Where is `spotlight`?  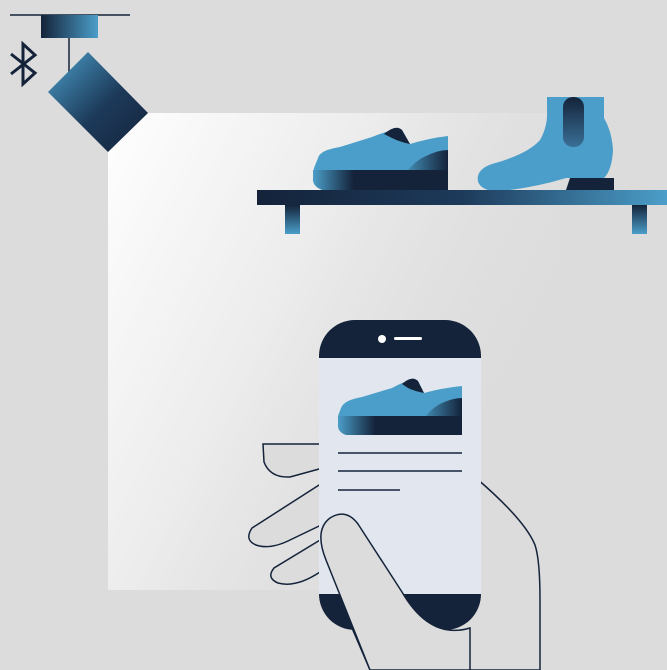 spotlight is located at coordinates (79, 83).